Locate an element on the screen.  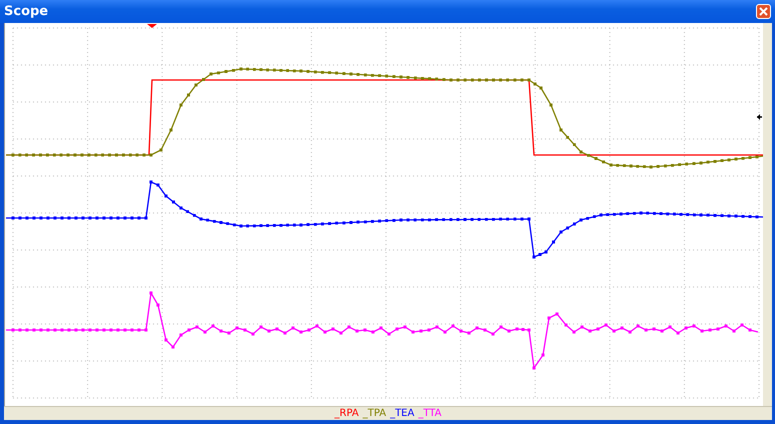
legend-label: _TTA is located at coordinates (430, 413).